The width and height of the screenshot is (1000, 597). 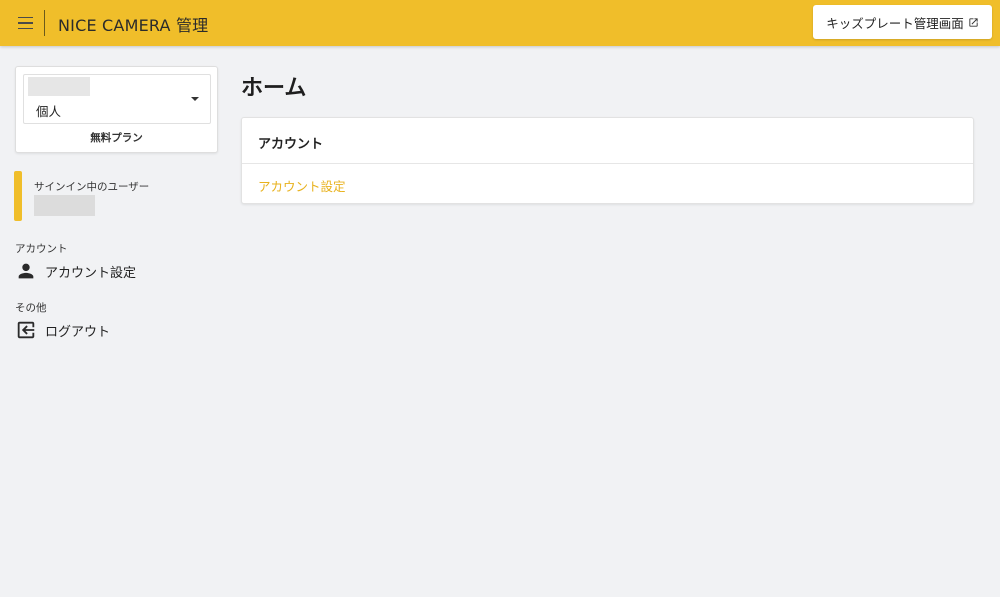 What do you see at coordinates (117, 99) in the screenshot?
I see `account-type-select: 個人` at bounding box center [117, 99].